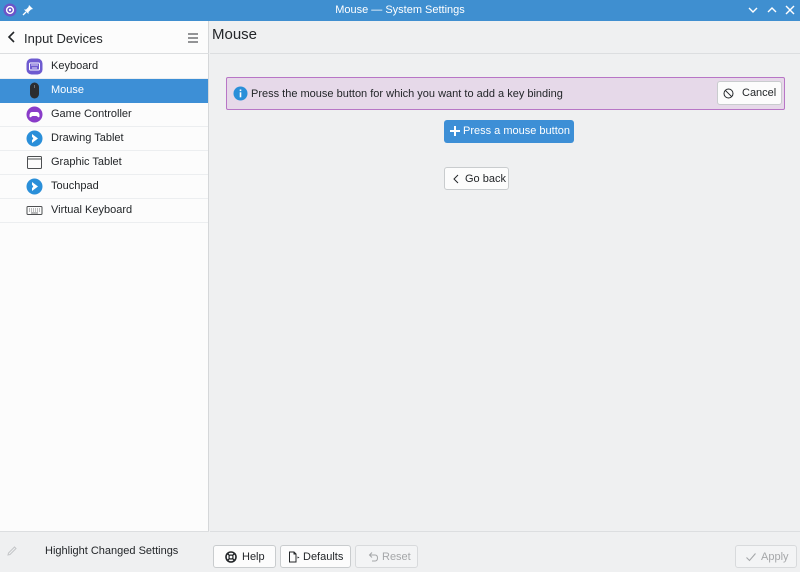 This screenshot has width=800, height=572. I want to click on virtual-keyboard-icon, so click(34, 210).